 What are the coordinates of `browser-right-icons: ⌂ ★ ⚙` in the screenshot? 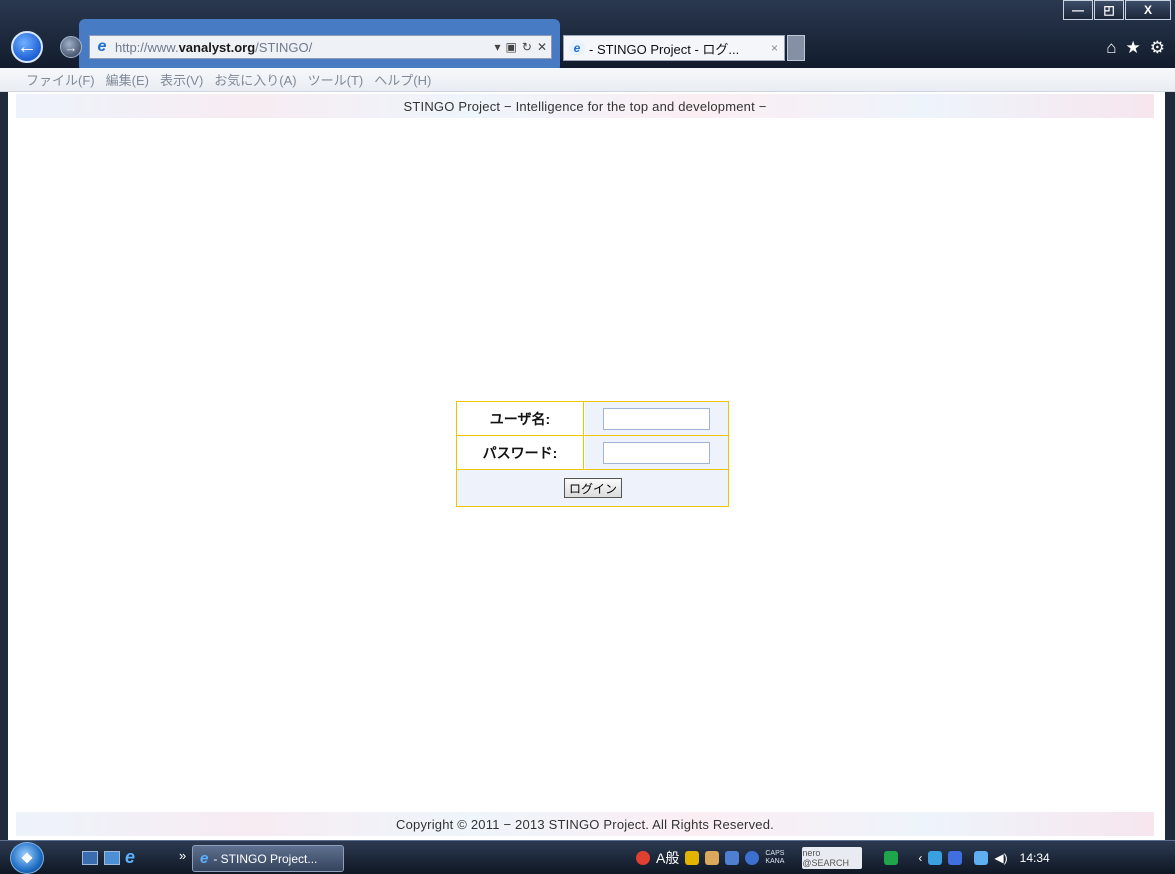 It's located at (1135, 48).